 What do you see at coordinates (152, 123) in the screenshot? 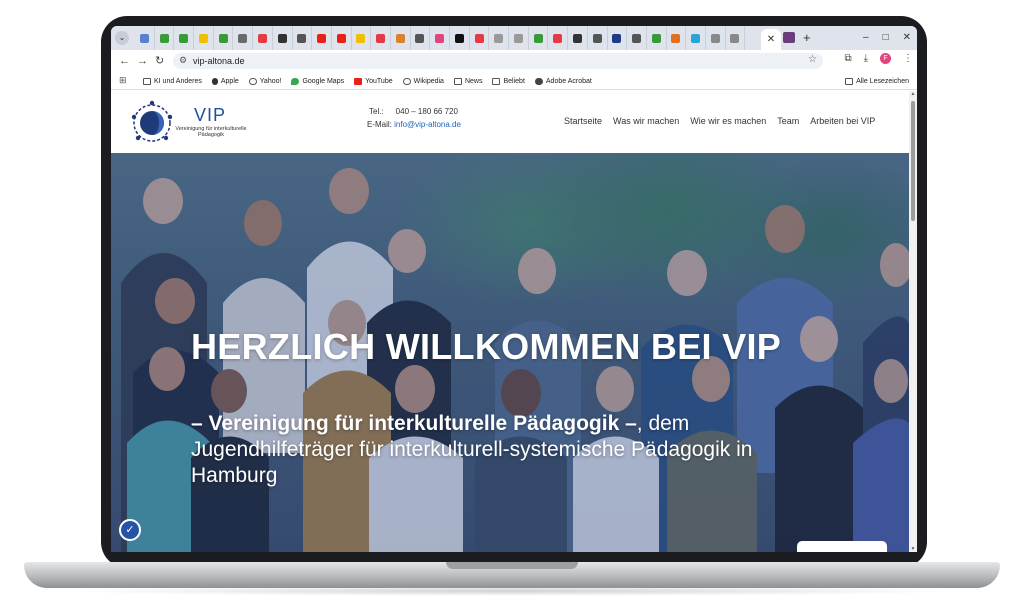
I see `vip-logo-icon` at bounding box center [152, 123].